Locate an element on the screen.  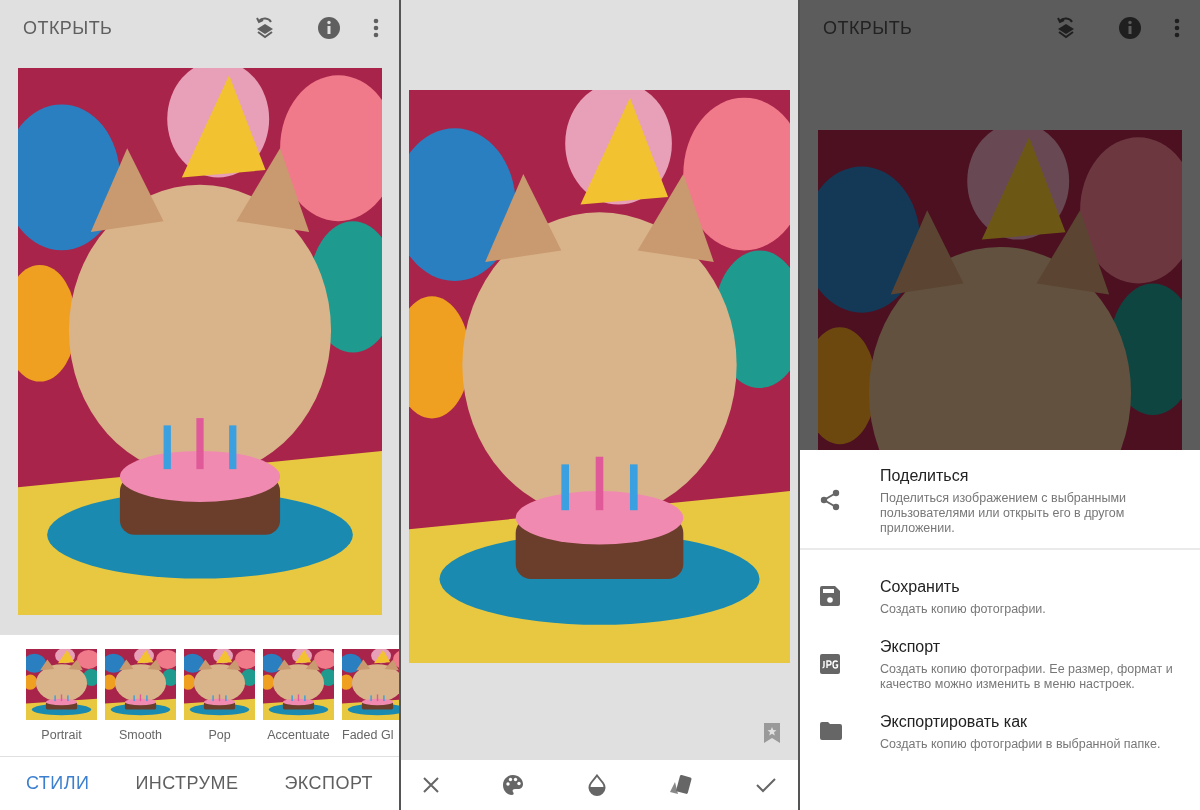
folder-icon is located at coordinates (831, 731).